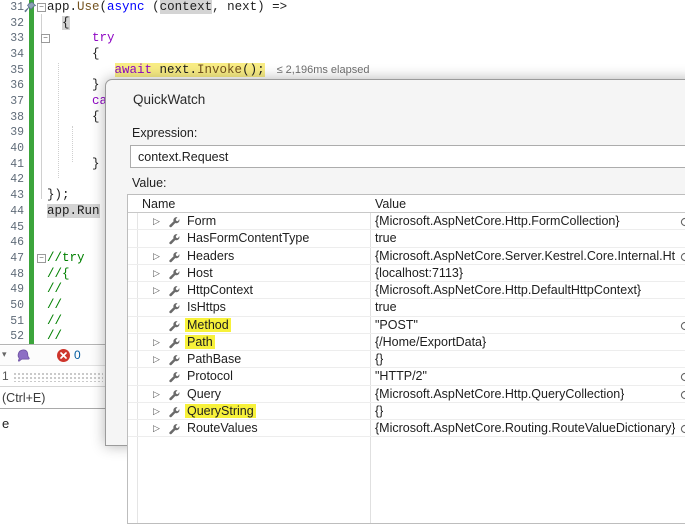 This screenshot has height=524, width=685. I want to click on watch-row-pathbase: ▷ PathBase {}, so click(406, 360).